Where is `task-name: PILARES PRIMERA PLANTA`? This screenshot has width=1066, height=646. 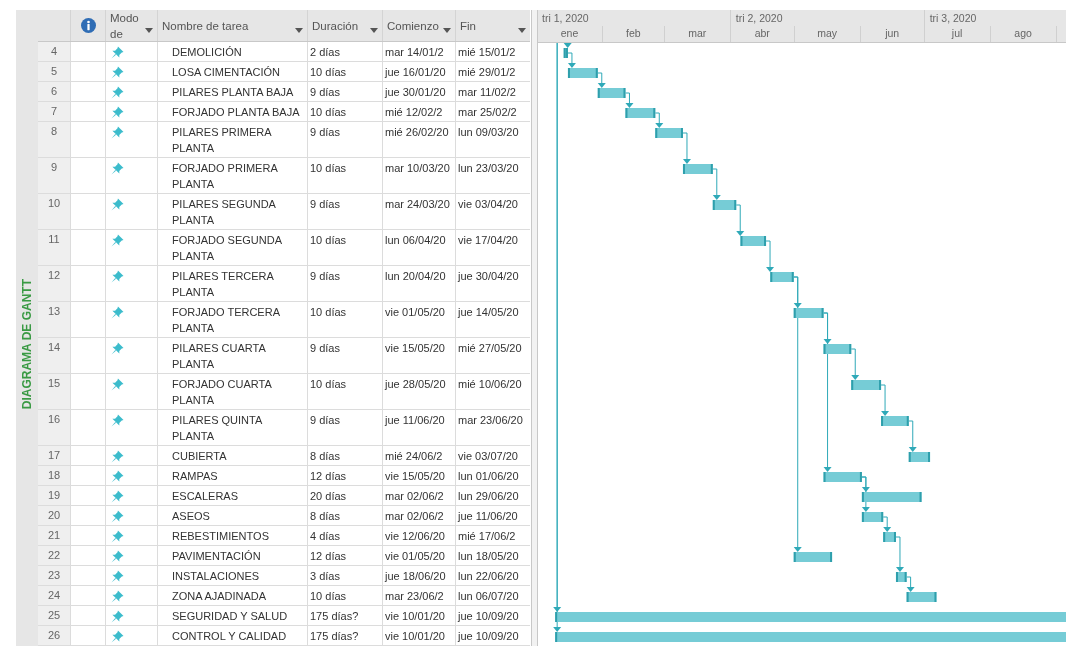 task-name: PILARES PRIMERA PLANTA is located at coordinates (222, 140).